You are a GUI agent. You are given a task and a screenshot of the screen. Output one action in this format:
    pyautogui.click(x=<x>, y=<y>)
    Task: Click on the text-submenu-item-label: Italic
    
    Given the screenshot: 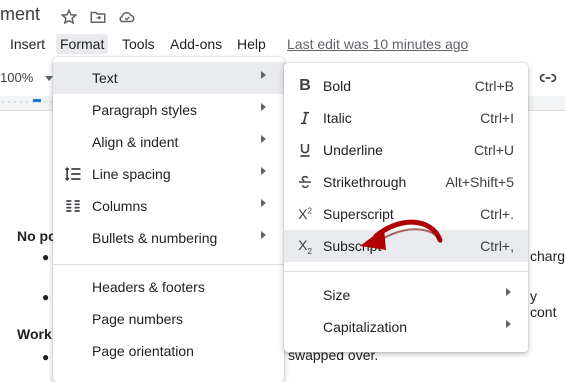 What is the action you would take?
    pyautogui.click(x=337, y=118)
    